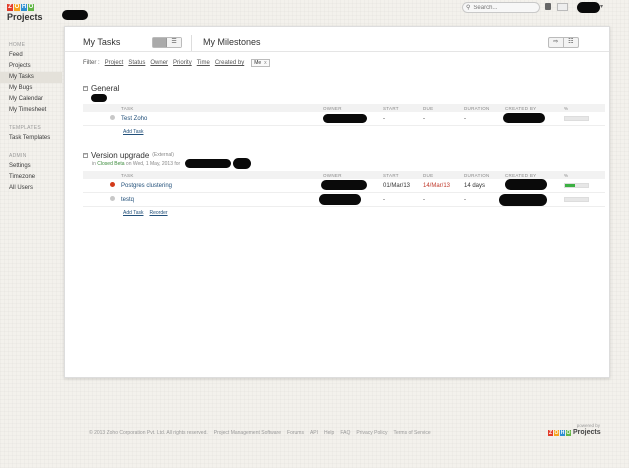 This screenshot has height=468, width=629. I want to click on sidebar-item-feed: Feed, so click(31, 55).